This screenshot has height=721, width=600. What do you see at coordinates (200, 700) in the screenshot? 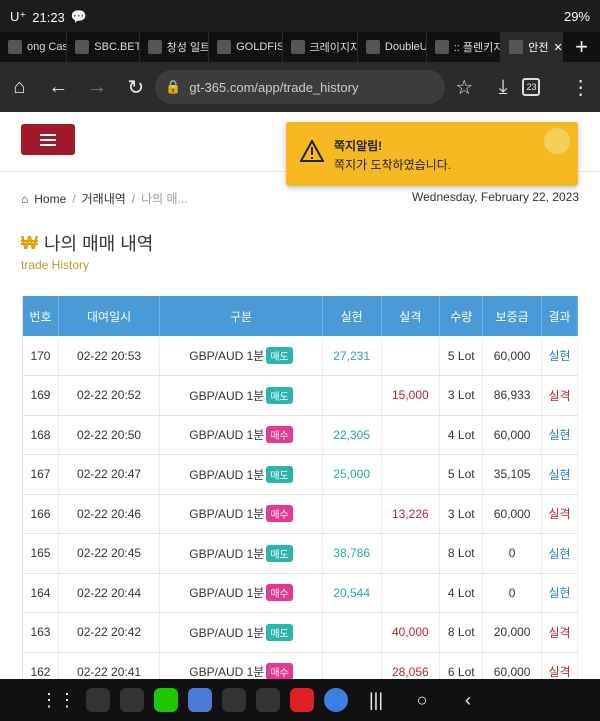
I see `translate-app-icon` at bounding box center [200, 700].